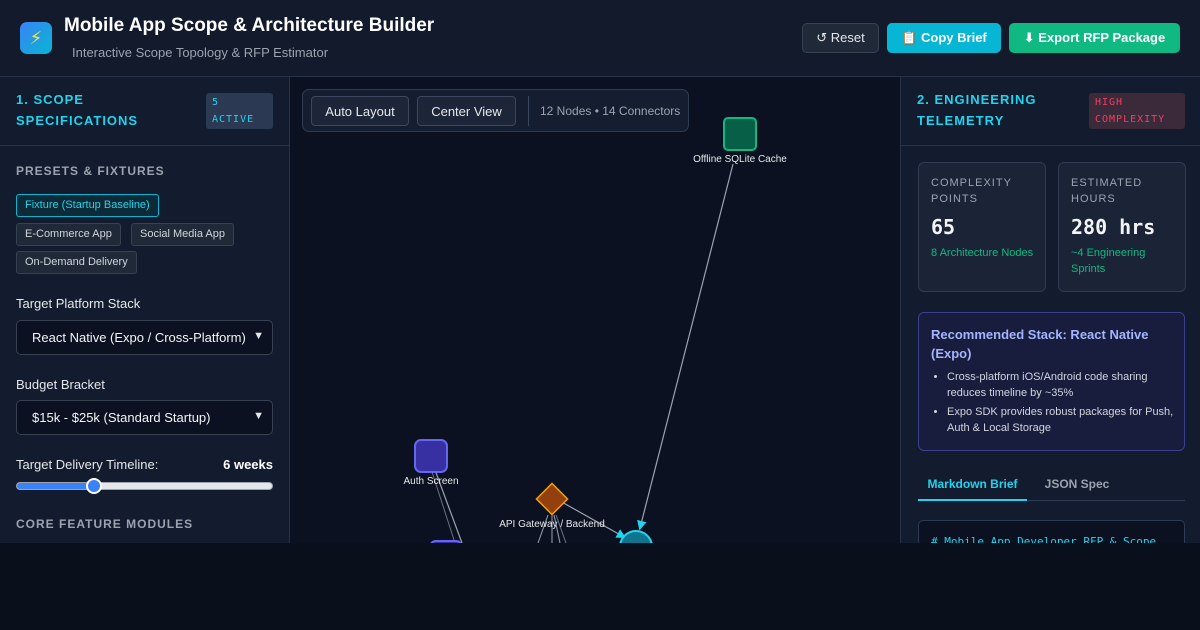  I want to click on output-tabs: Markdown Brief JSON Spec, so click(1051, 486).